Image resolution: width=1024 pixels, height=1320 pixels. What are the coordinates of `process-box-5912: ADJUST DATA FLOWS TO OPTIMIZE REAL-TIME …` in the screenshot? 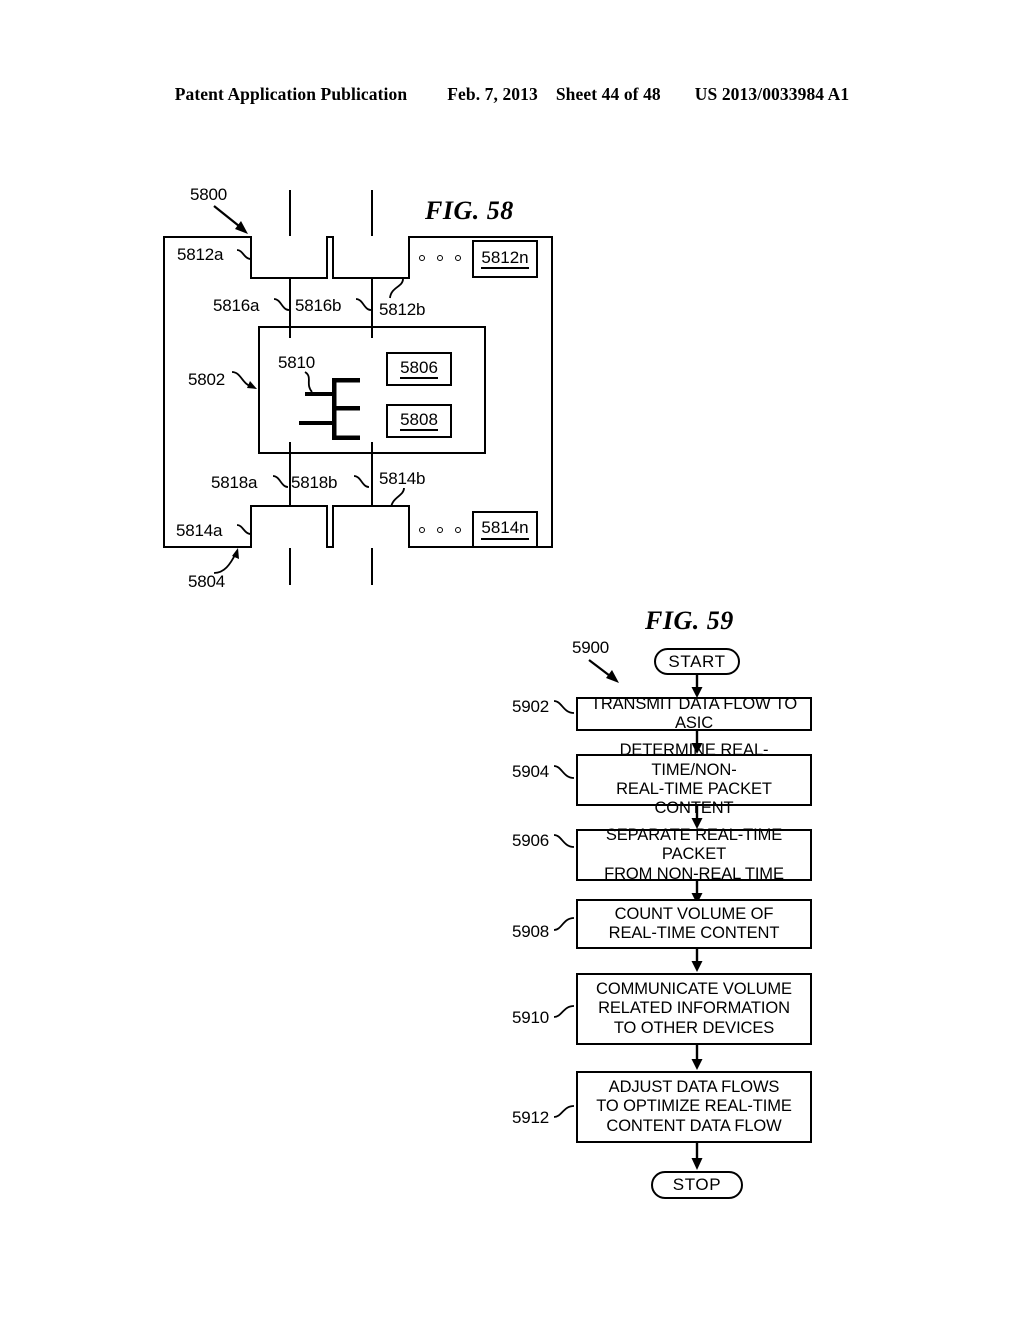 It's located at (694, 1107).